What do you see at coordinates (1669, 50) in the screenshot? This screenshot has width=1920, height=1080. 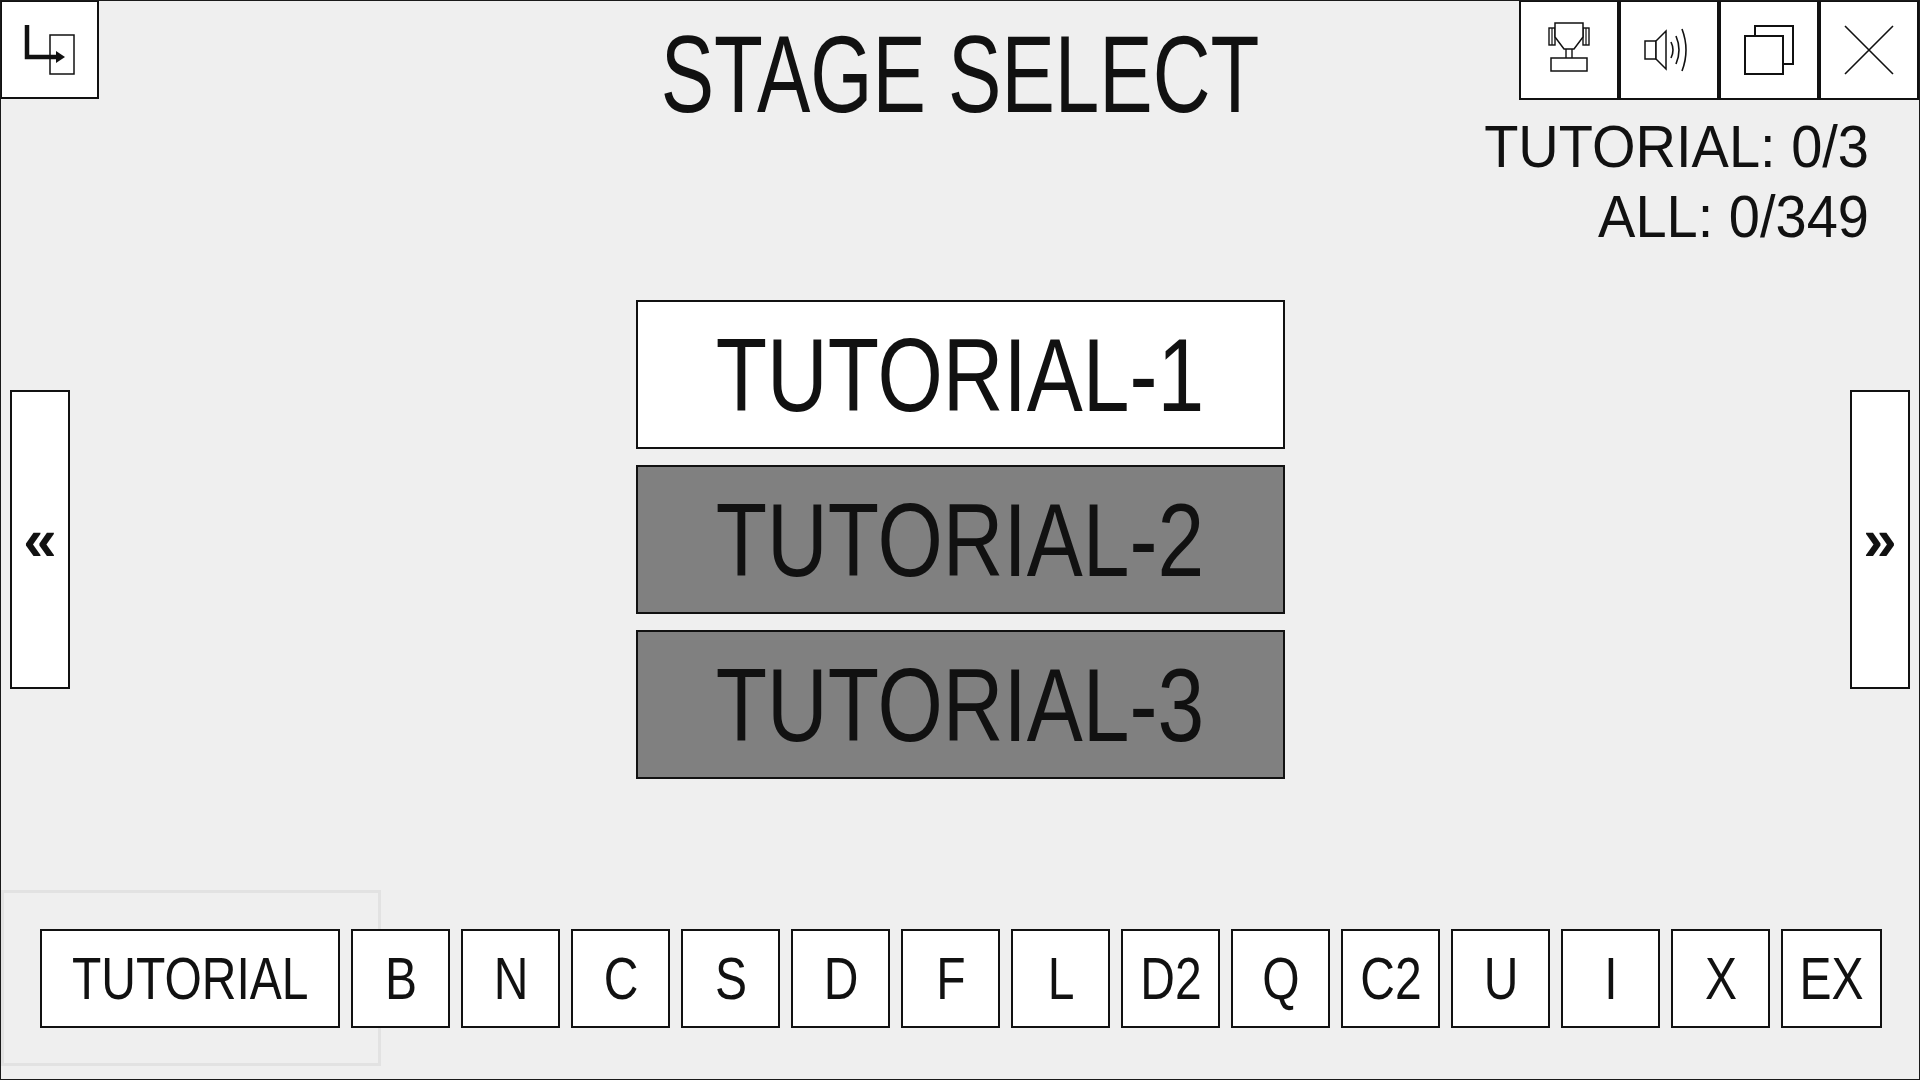 I see `sound-button` at bounding box center [1669, 50].